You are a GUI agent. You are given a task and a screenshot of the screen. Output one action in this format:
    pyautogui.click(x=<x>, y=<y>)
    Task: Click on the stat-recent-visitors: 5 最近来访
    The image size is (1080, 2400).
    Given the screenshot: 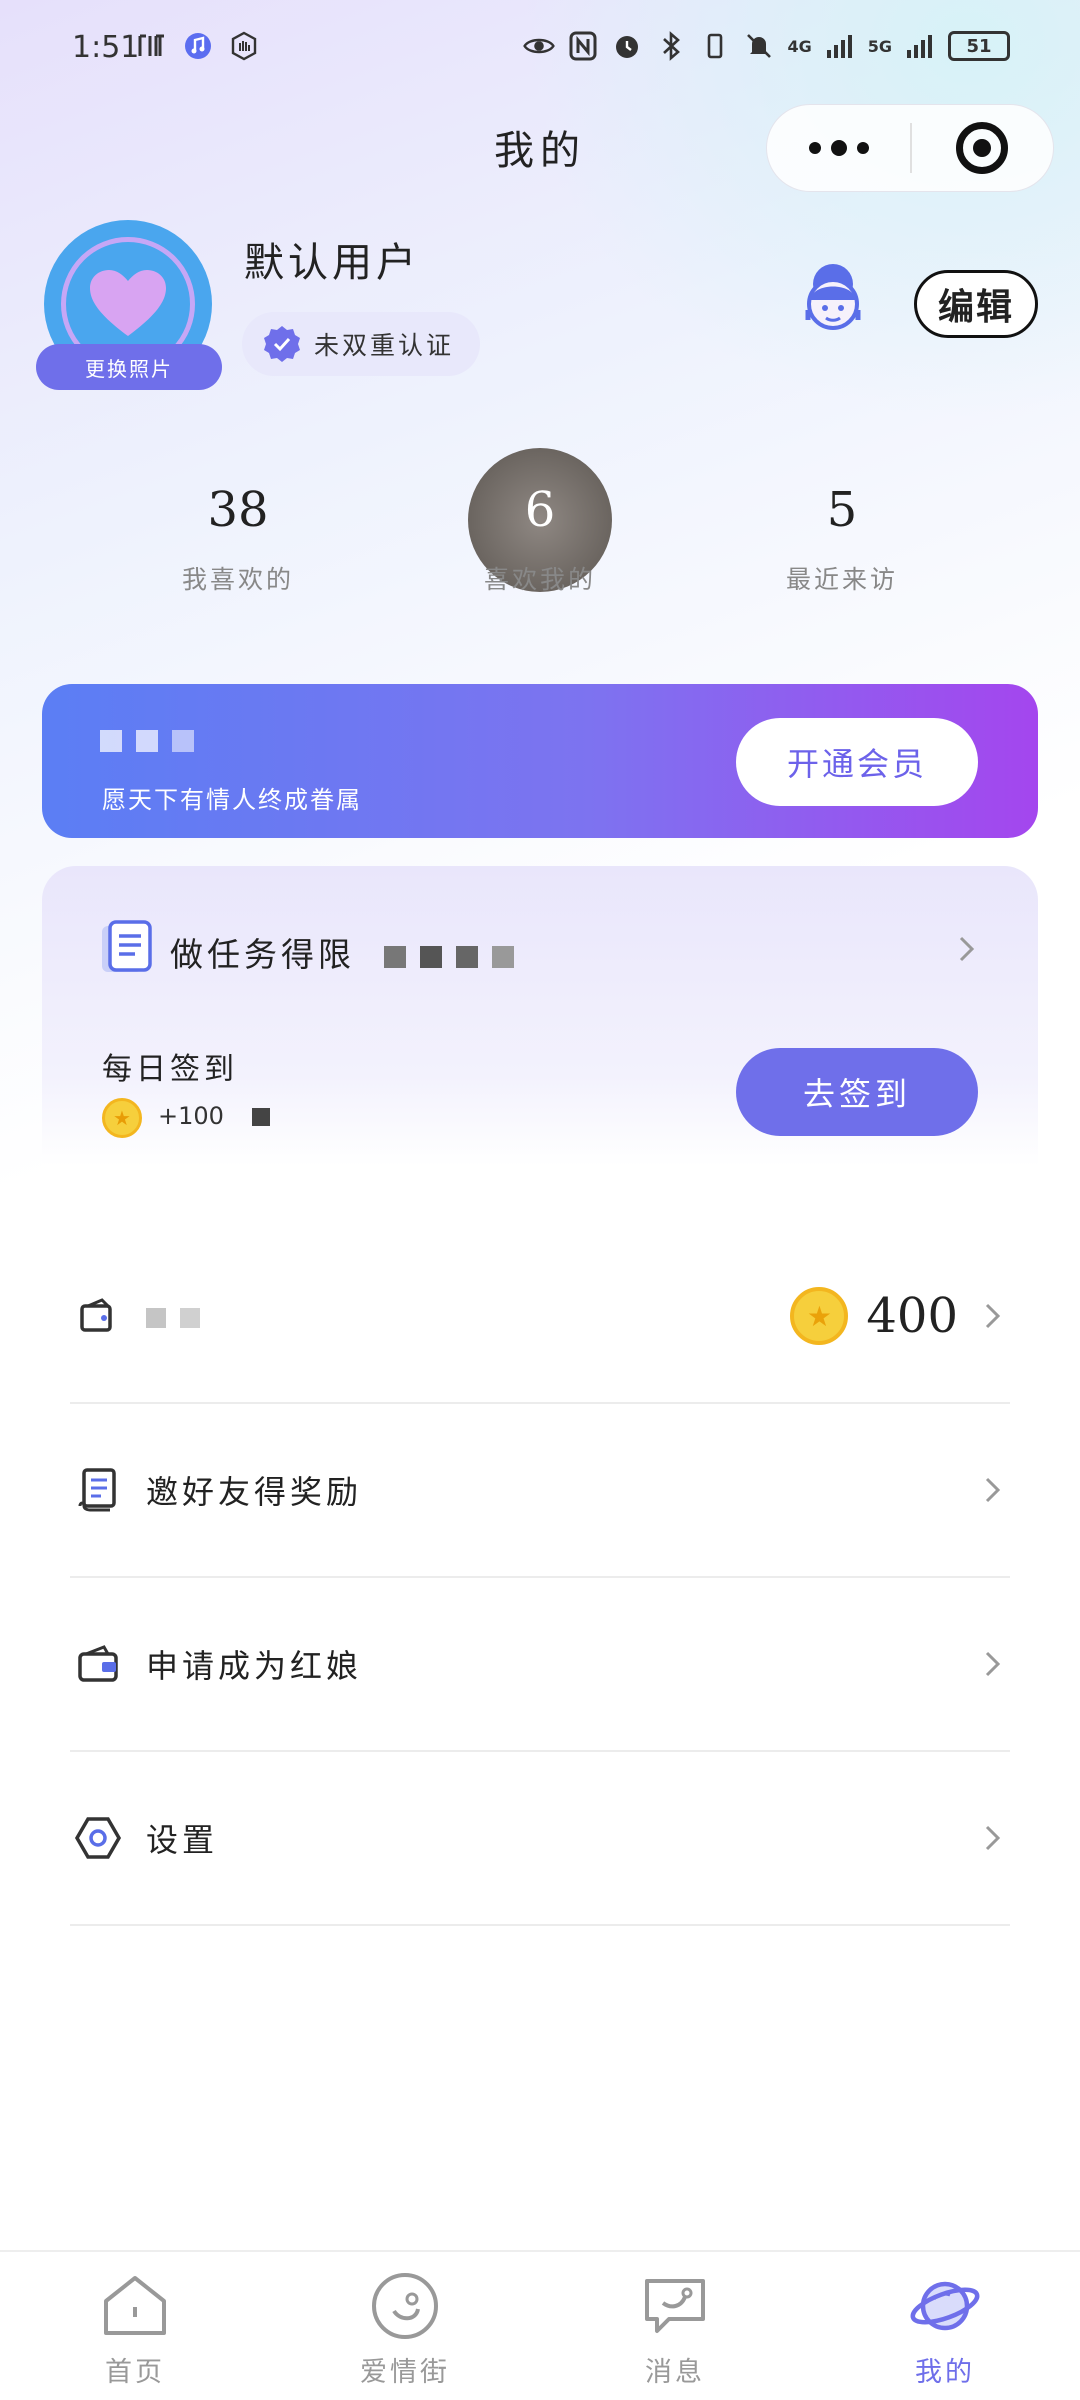 What is the action you would take?
    pyautogui.click(x=842, y=533)
    